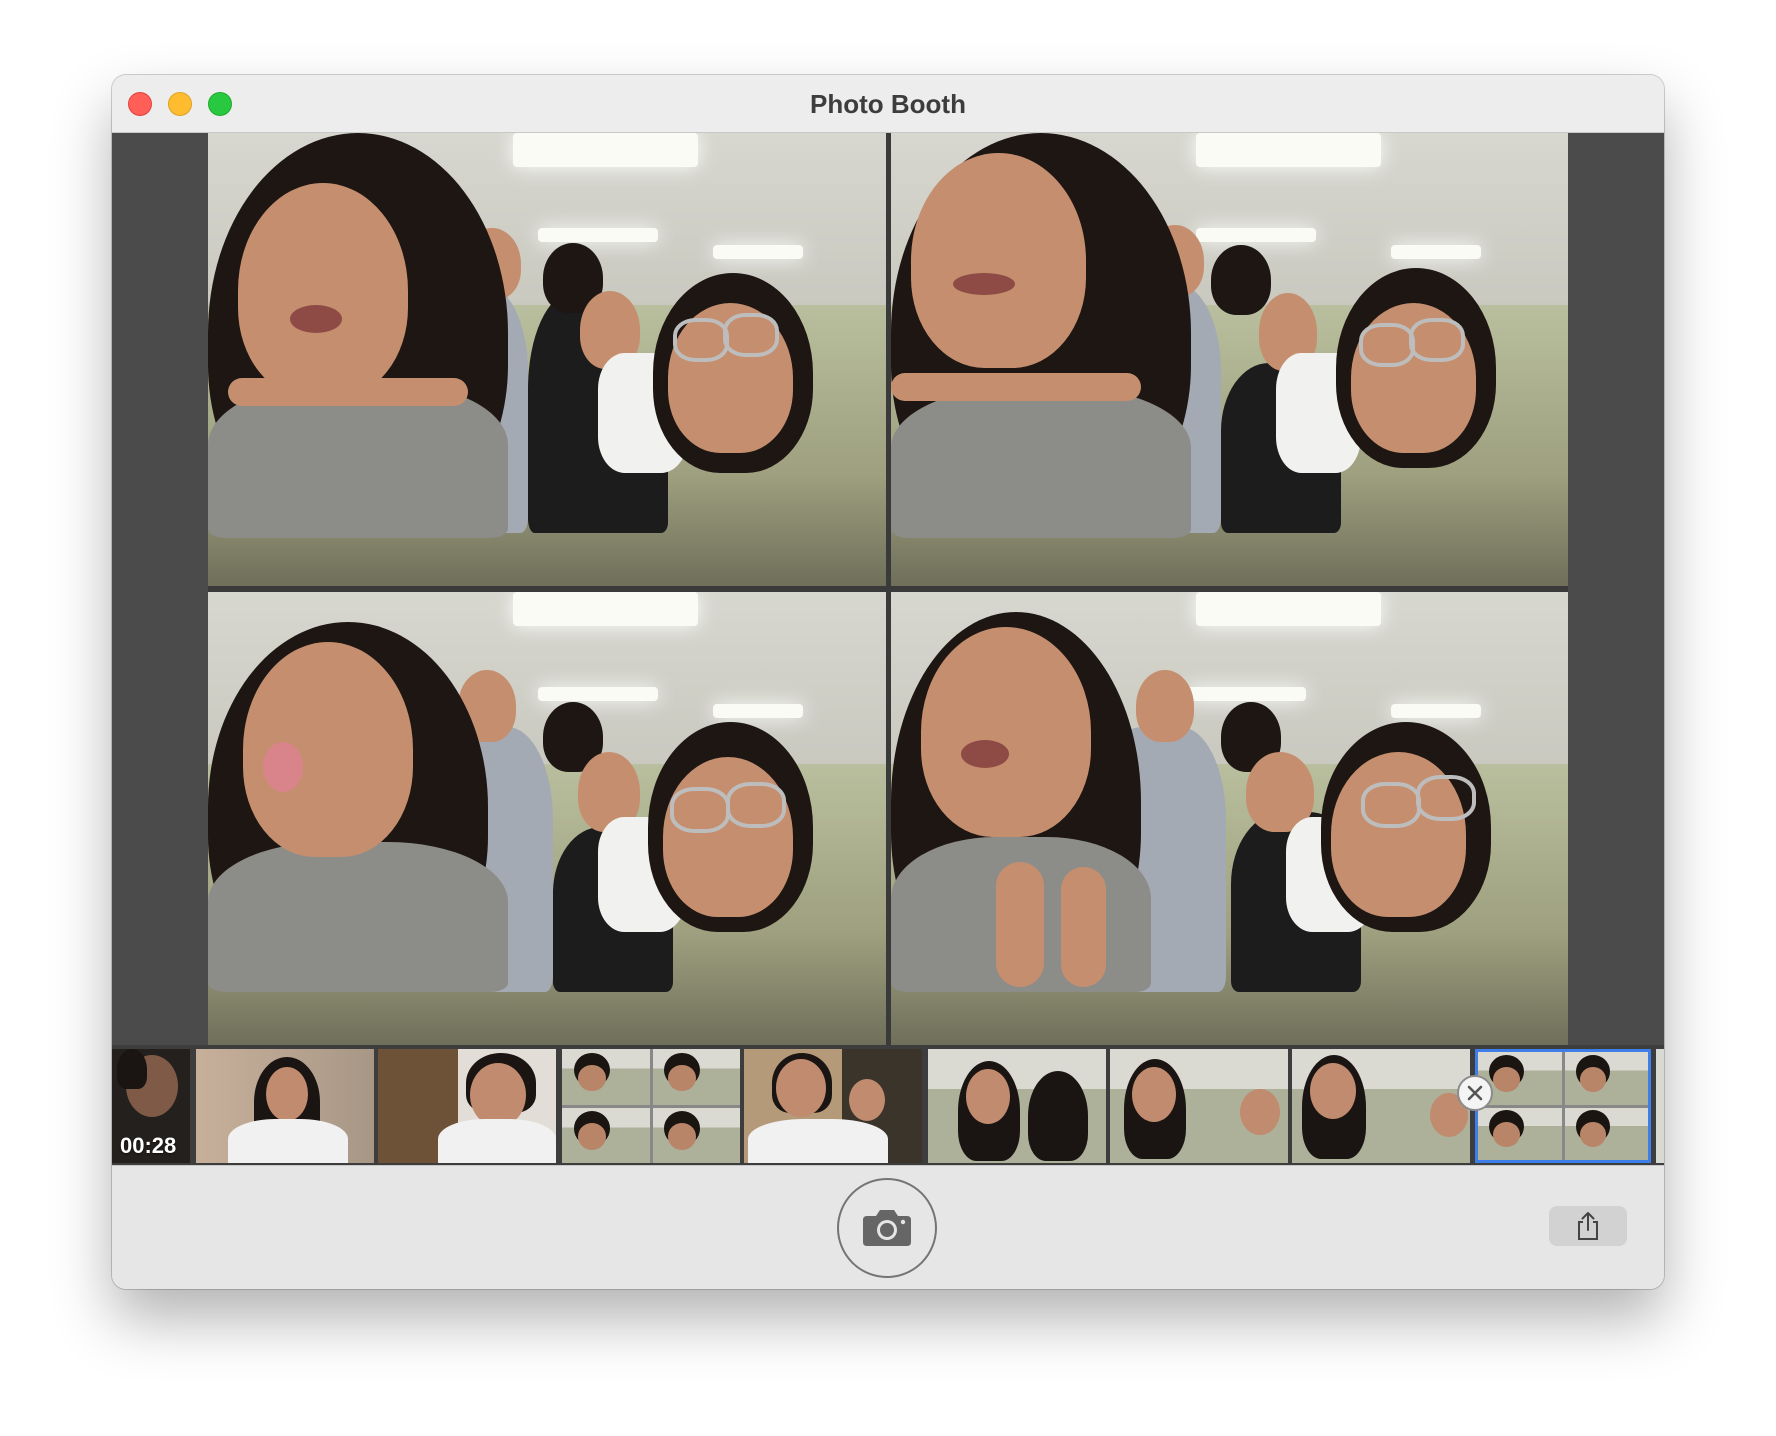 The width and height of the screenshot is (1776, 1436). I want to click on video-duration: 00:28, so click(148, 1145).